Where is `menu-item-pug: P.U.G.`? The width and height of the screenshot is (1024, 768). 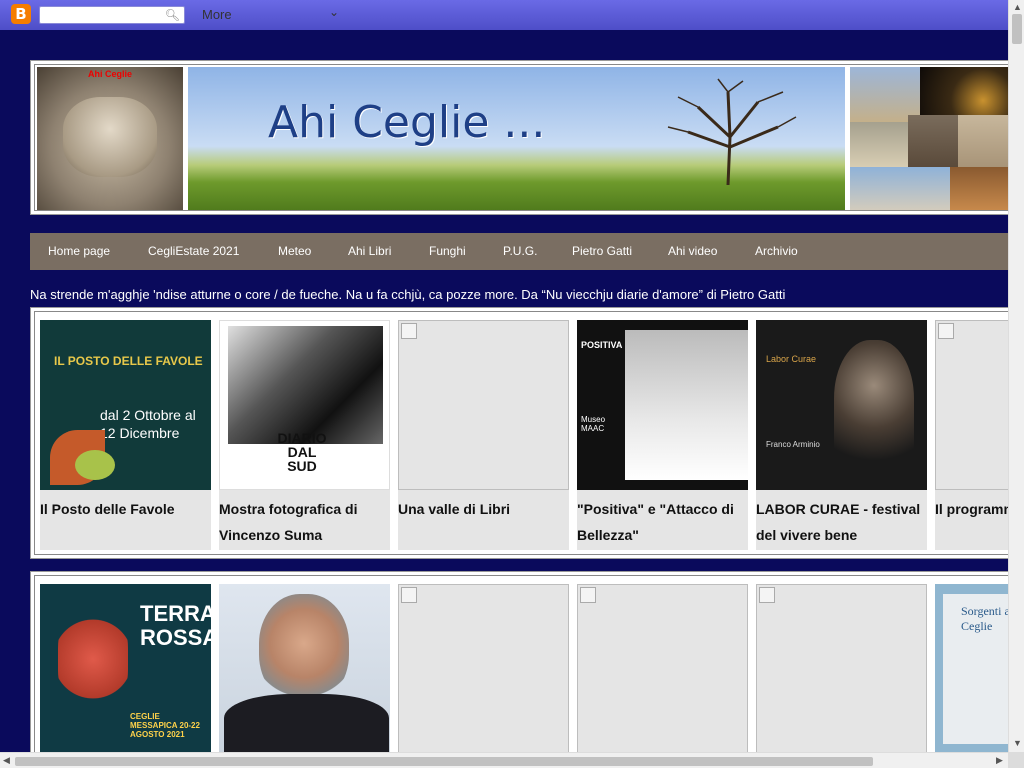 menu-item-pug: P.U.G. is located at coordinates (520, 251).